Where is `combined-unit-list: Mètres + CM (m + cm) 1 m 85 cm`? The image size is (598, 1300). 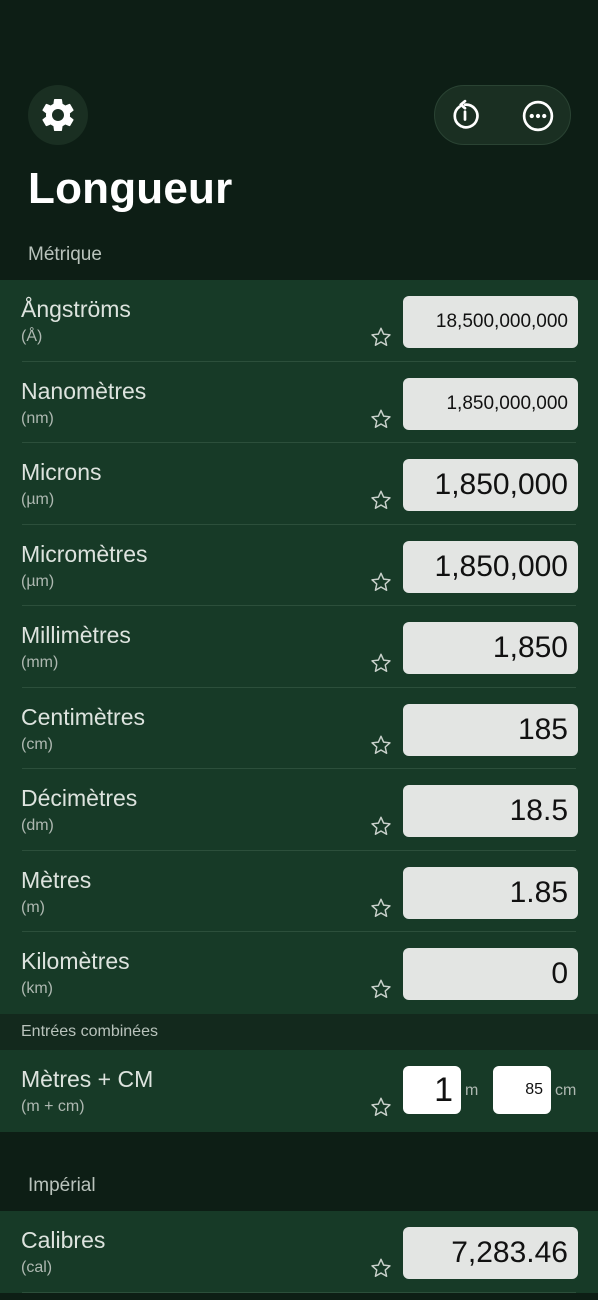
combined-unit-list: Mètres + CM (m + cm) 1 m 85 cm is located at coordinates (299, 1091).